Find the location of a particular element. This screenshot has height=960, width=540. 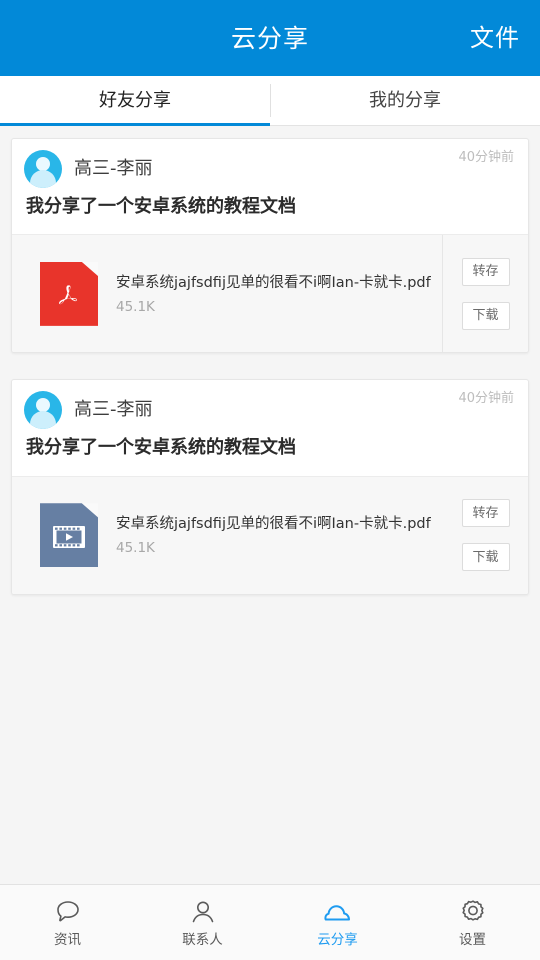

tab-bar: 好友分享 我的分享 is located at coordinates (270, 101).